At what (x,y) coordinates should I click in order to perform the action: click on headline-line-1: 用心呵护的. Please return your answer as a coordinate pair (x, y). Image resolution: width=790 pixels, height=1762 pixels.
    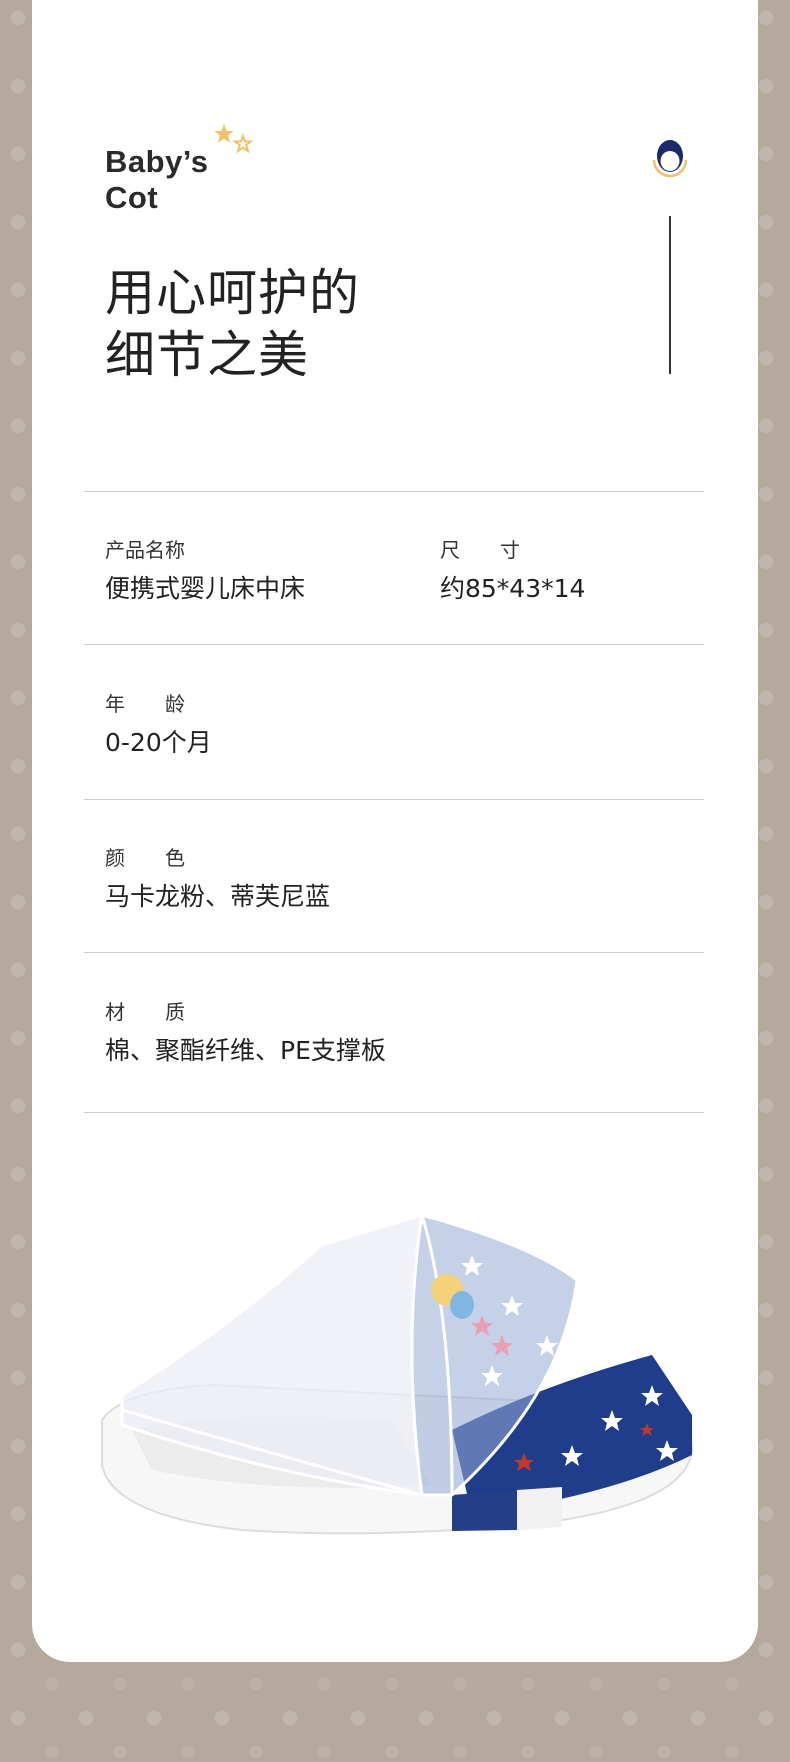
    Looking at the image, I should click on (232, 293).